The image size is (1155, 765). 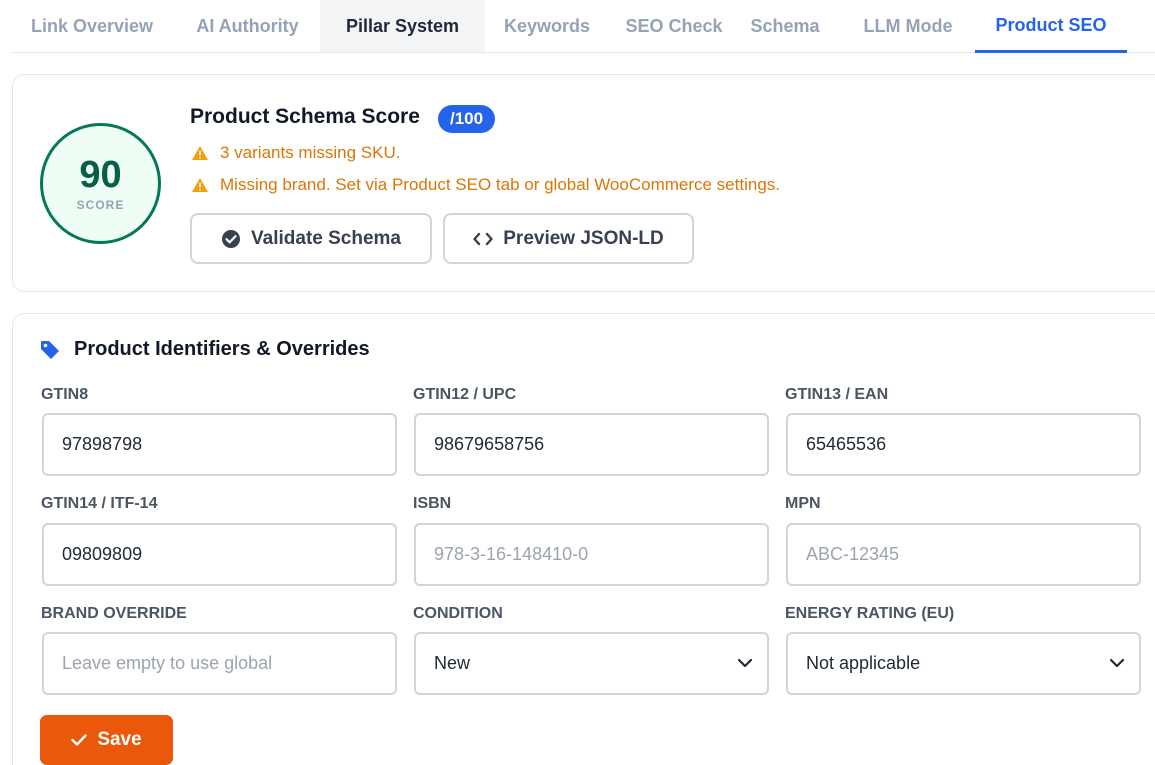 What do you see at coordinates (99, 503) in the screenshot?
I see `gtin14-label: GTIN14 / ITF-14` at bounding box center [99, 503].